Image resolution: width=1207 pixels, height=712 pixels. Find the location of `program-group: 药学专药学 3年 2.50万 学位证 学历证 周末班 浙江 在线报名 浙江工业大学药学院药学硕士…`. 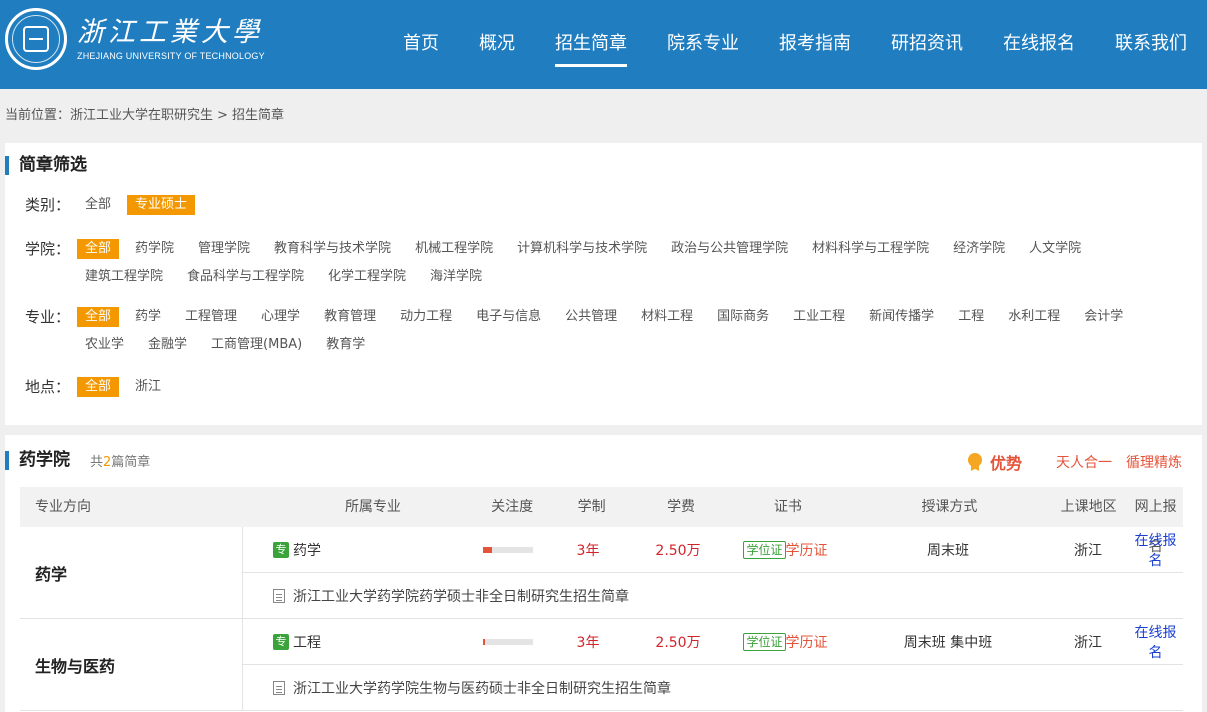

program-group: 药学专药学 3年 2.50万 学位证 学历证 周末班 浙江 在线报名 浙江工业大学药学院药学硕士… is located at coordinates (601, 573).